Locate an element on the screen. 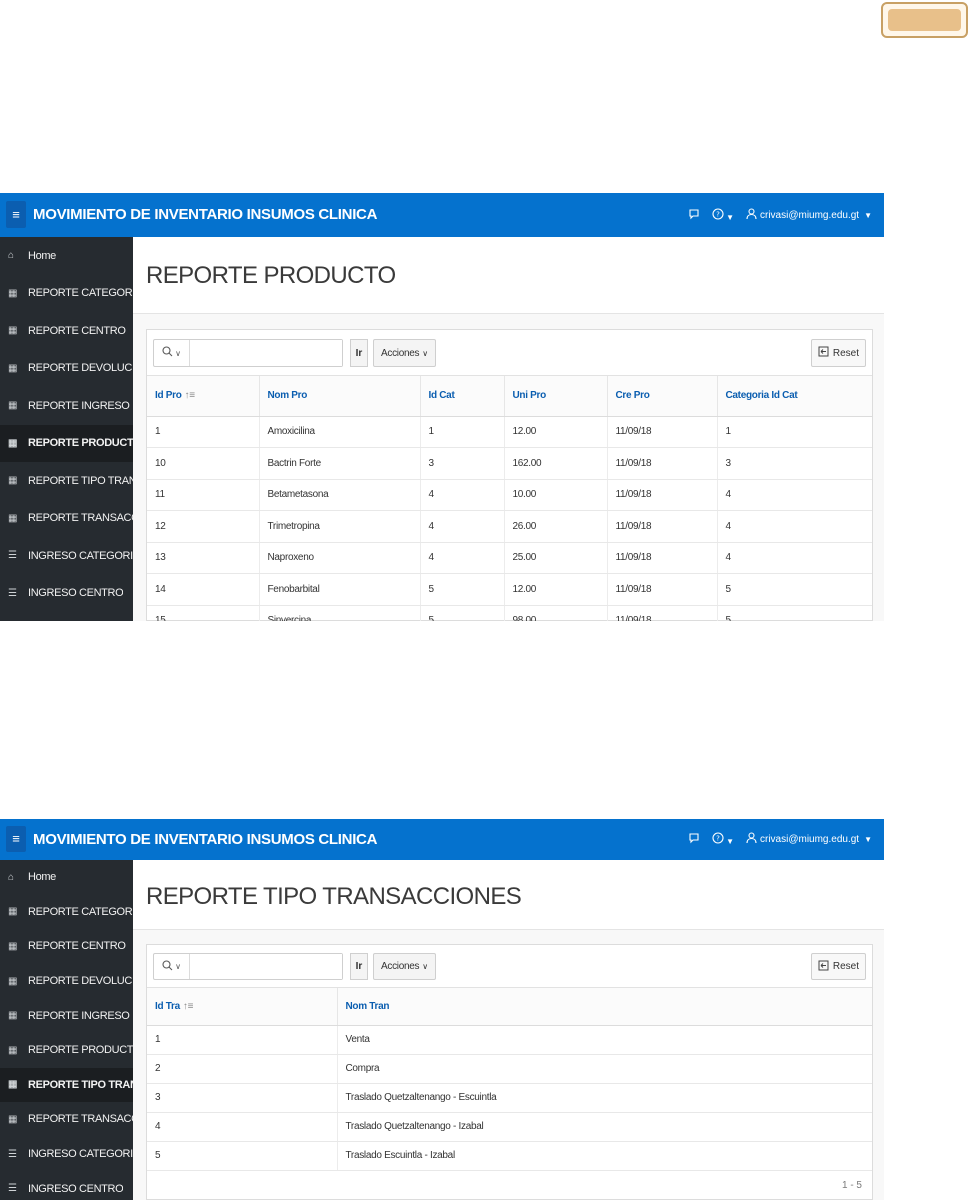  reset-icon is located at coordinates (823, 353).